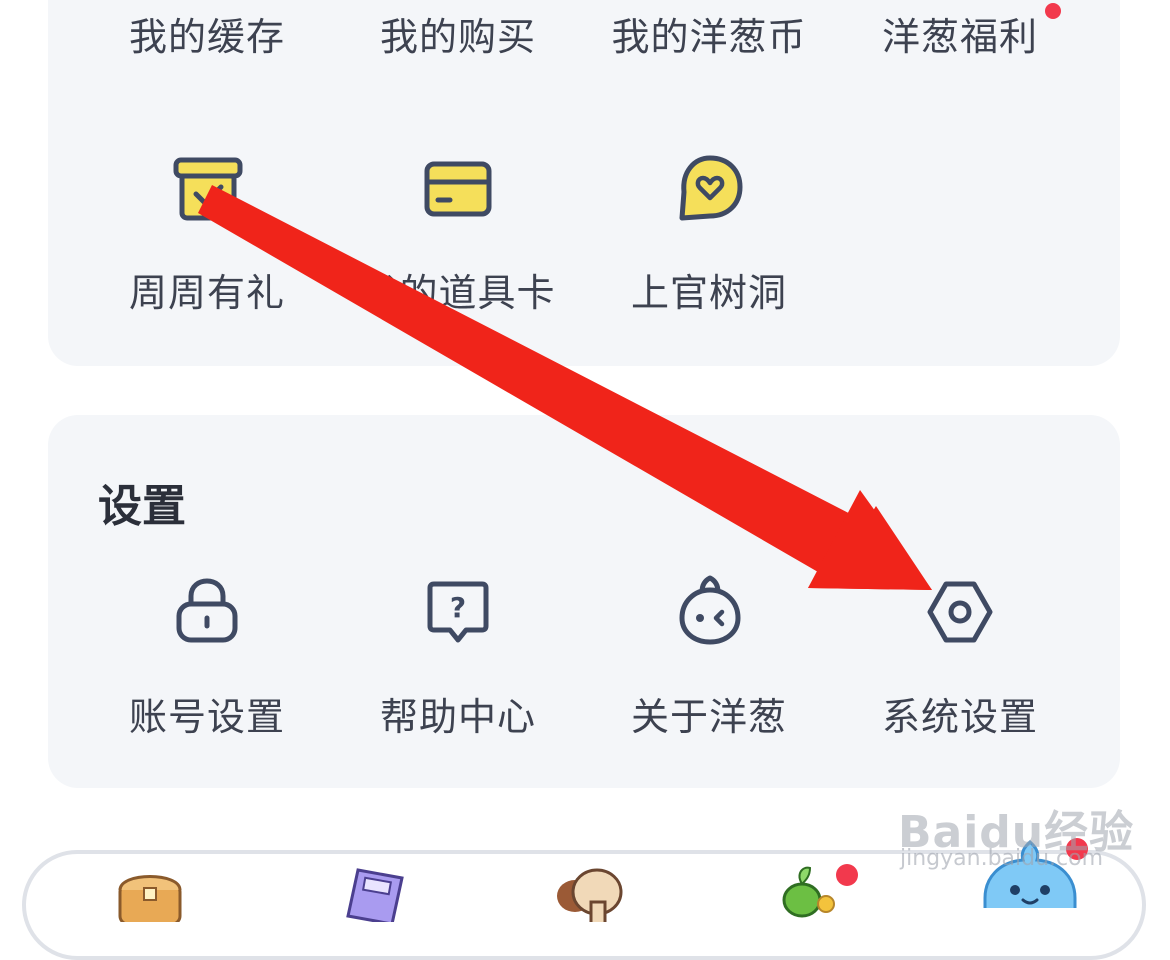  I want to click on tree-hole-label: 上官树洞, so click(709, 289).